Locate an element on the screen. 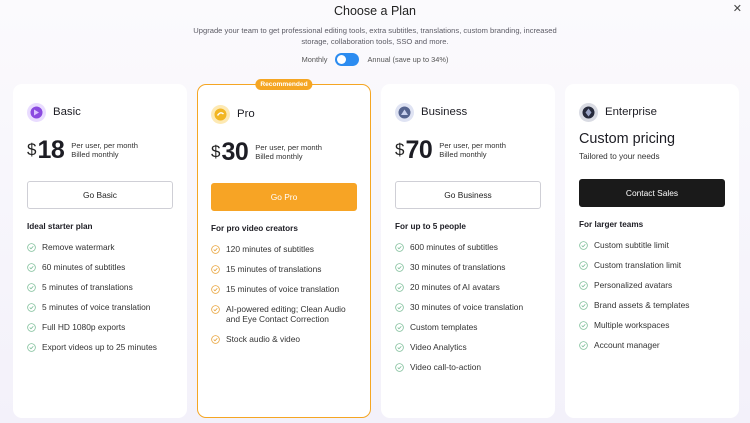 This screenshot has width=750, height=423. feature-item: 30 minutes of voice translation is located at coordinates (468, 307).